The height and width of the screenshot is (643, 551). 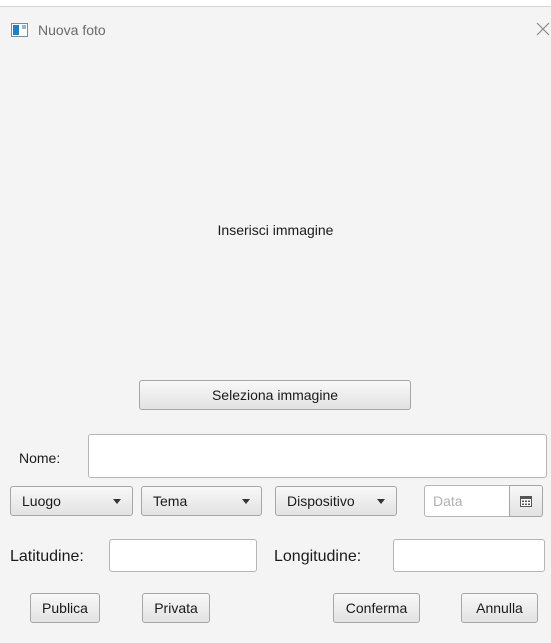 What do you see at coordinates (201, 501) in the screenshot?
I see `theme-combo: Tema` at bounding box center [201, 501].